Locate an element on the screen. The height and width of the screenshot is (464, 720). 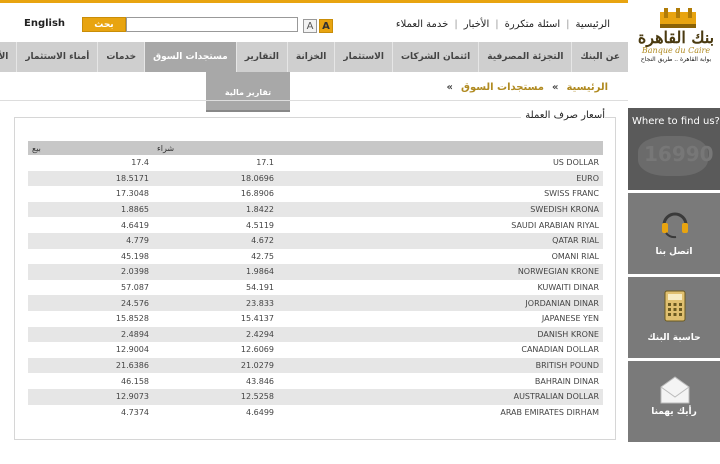
top-link-home: الرئيسية is located at coordinates (593, 24).